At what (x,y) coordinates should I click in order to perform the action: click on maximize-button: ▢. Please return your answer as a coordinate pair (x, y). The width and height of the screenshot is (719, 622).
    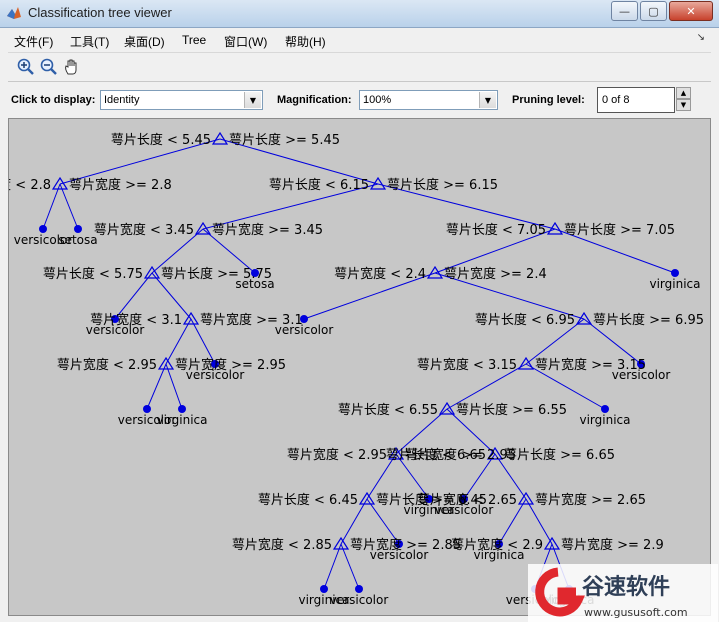
    Looking at the image, I should click on (653, 11).